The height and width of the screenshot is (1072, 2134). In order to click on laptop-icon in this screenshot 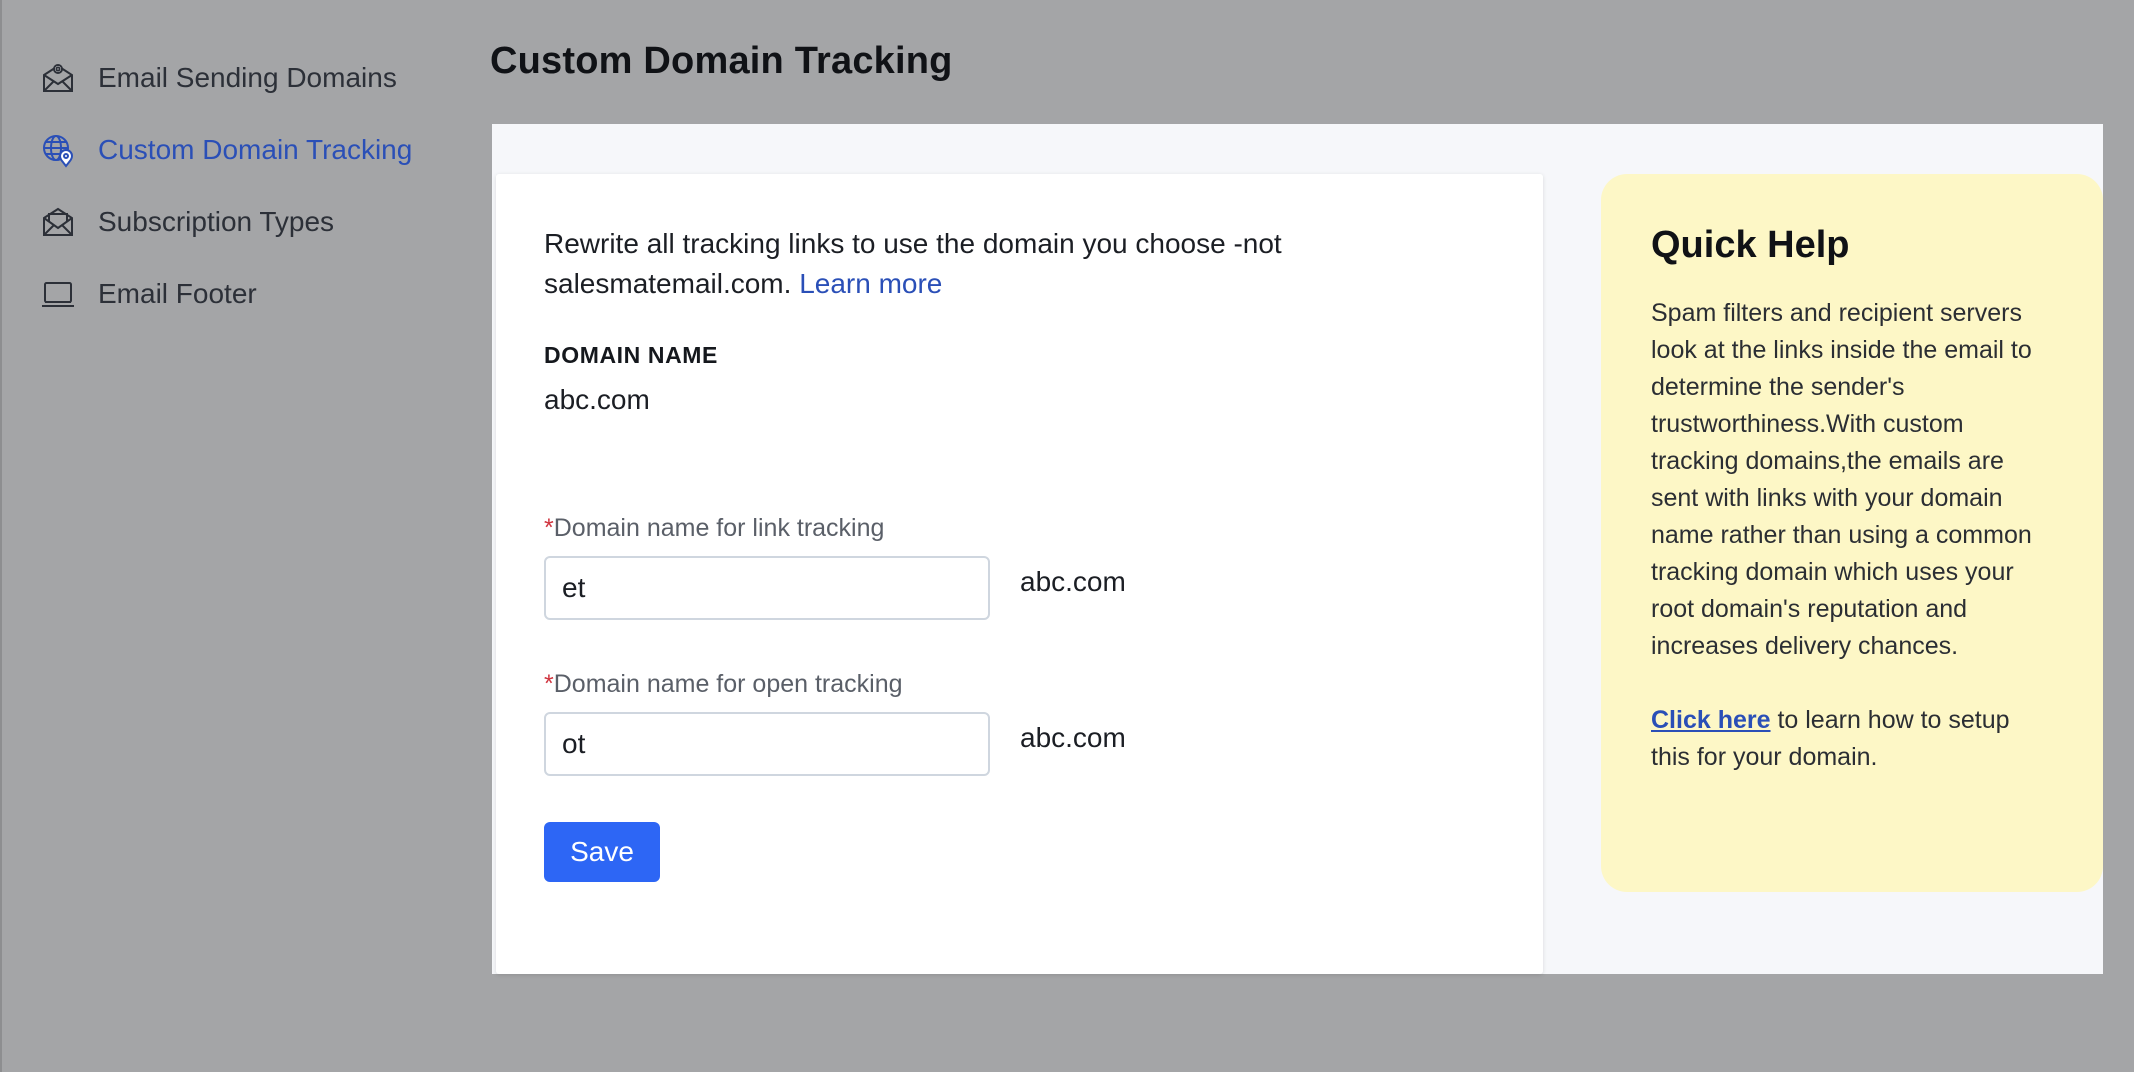, I will do `click(58, 294)`.